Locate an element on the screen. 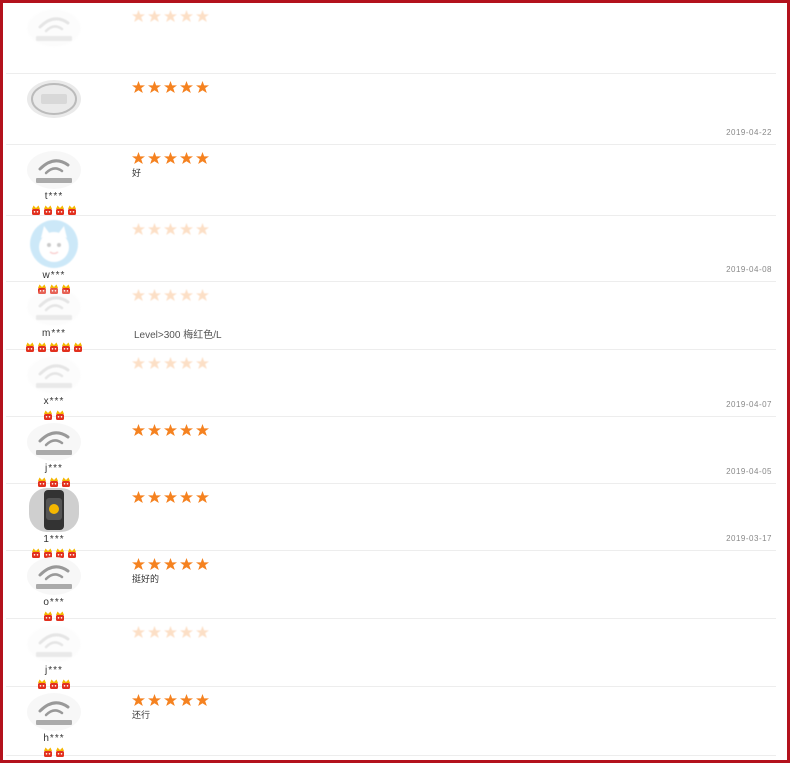 This screenshot has width=790, height=763. review-body: Level>300 梅红色/L is located at coordinates (452, 311).